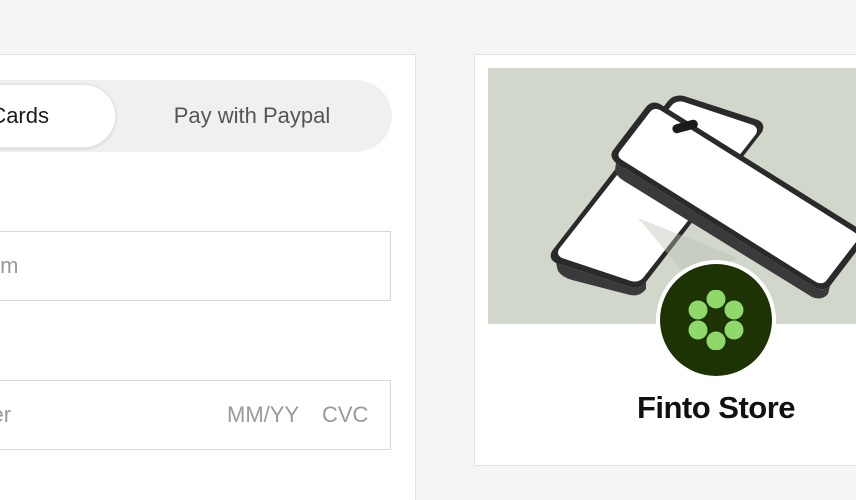 This screenshot has width=856, height=500. Describe the element at coordinates (9, 265) in the screenshot. I see `email-placeholder: il.com` at that location.